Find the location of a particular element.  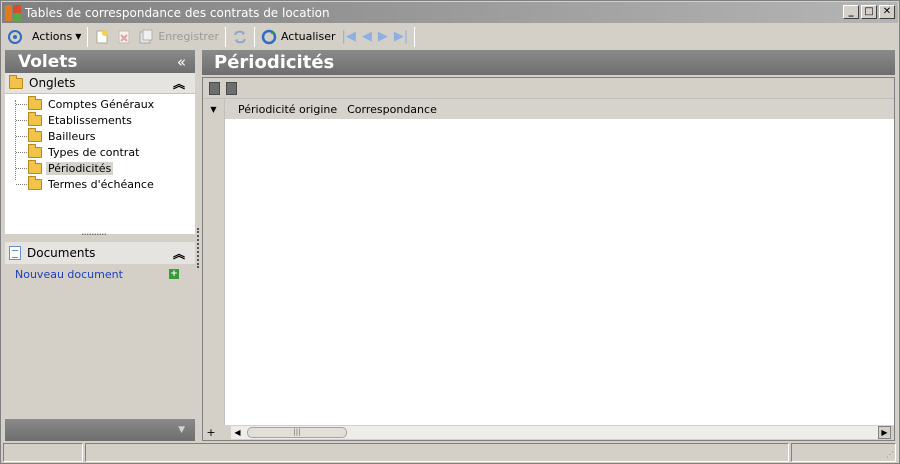

close-icon: ✕ is located at coordinates (887, 11).